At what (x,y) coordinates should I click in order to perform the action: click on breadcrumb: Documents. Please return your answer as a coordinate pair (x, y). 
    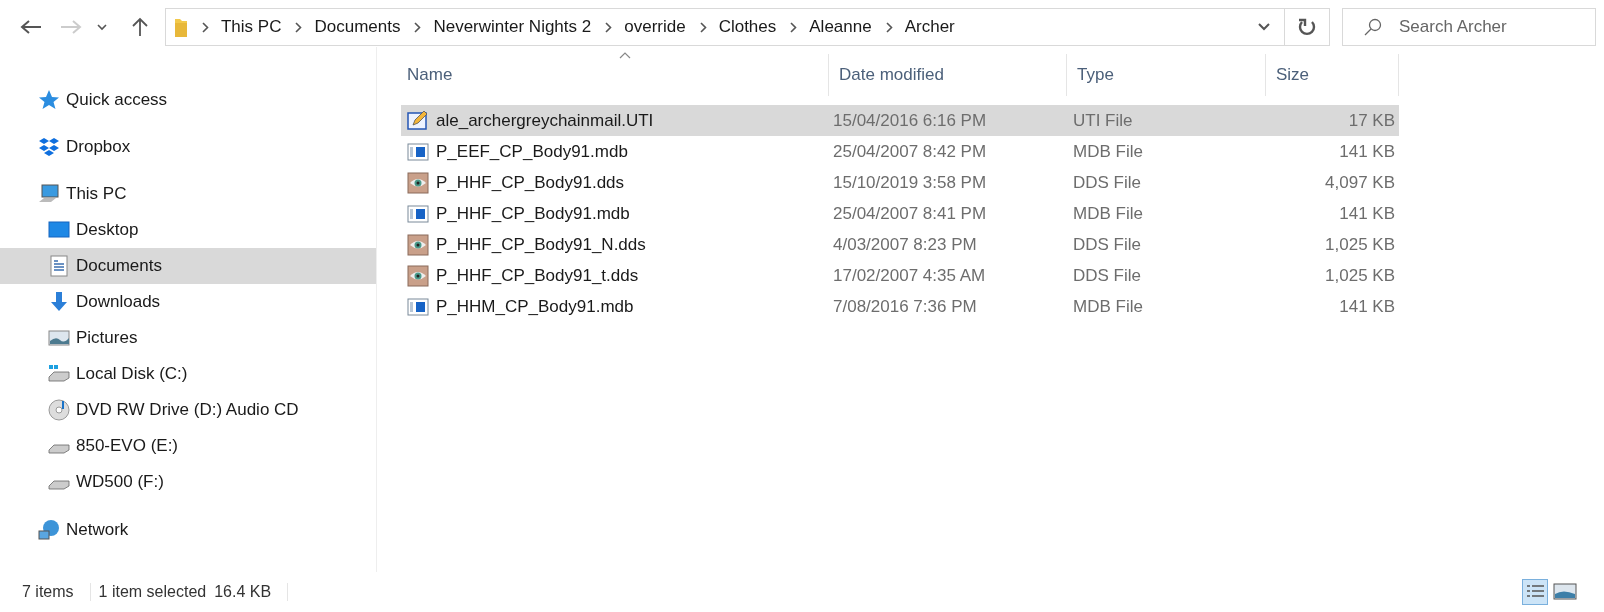
    Looking at the image, I should click on (357, 27).